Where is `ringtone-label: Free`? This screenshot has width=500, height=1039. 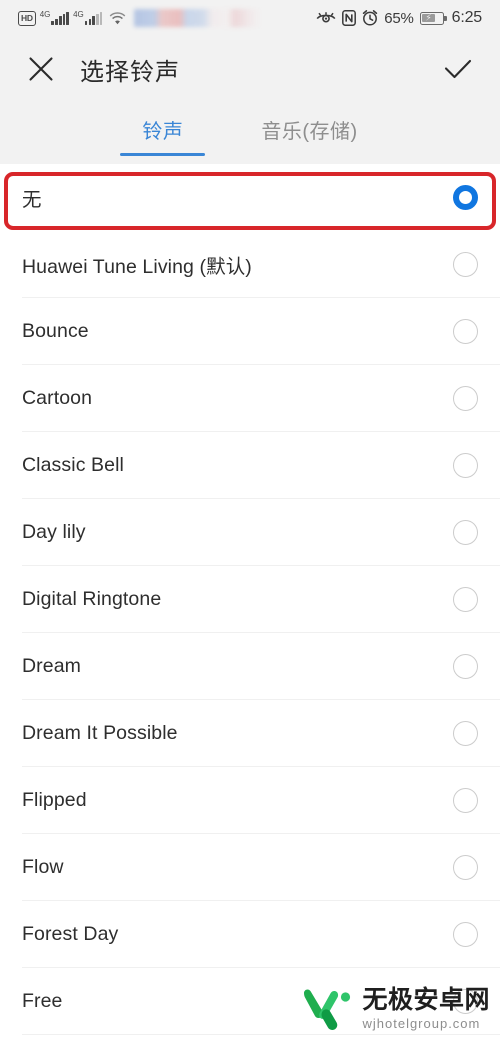 ringtone-label: Free is located at coordinates (42, 1001).